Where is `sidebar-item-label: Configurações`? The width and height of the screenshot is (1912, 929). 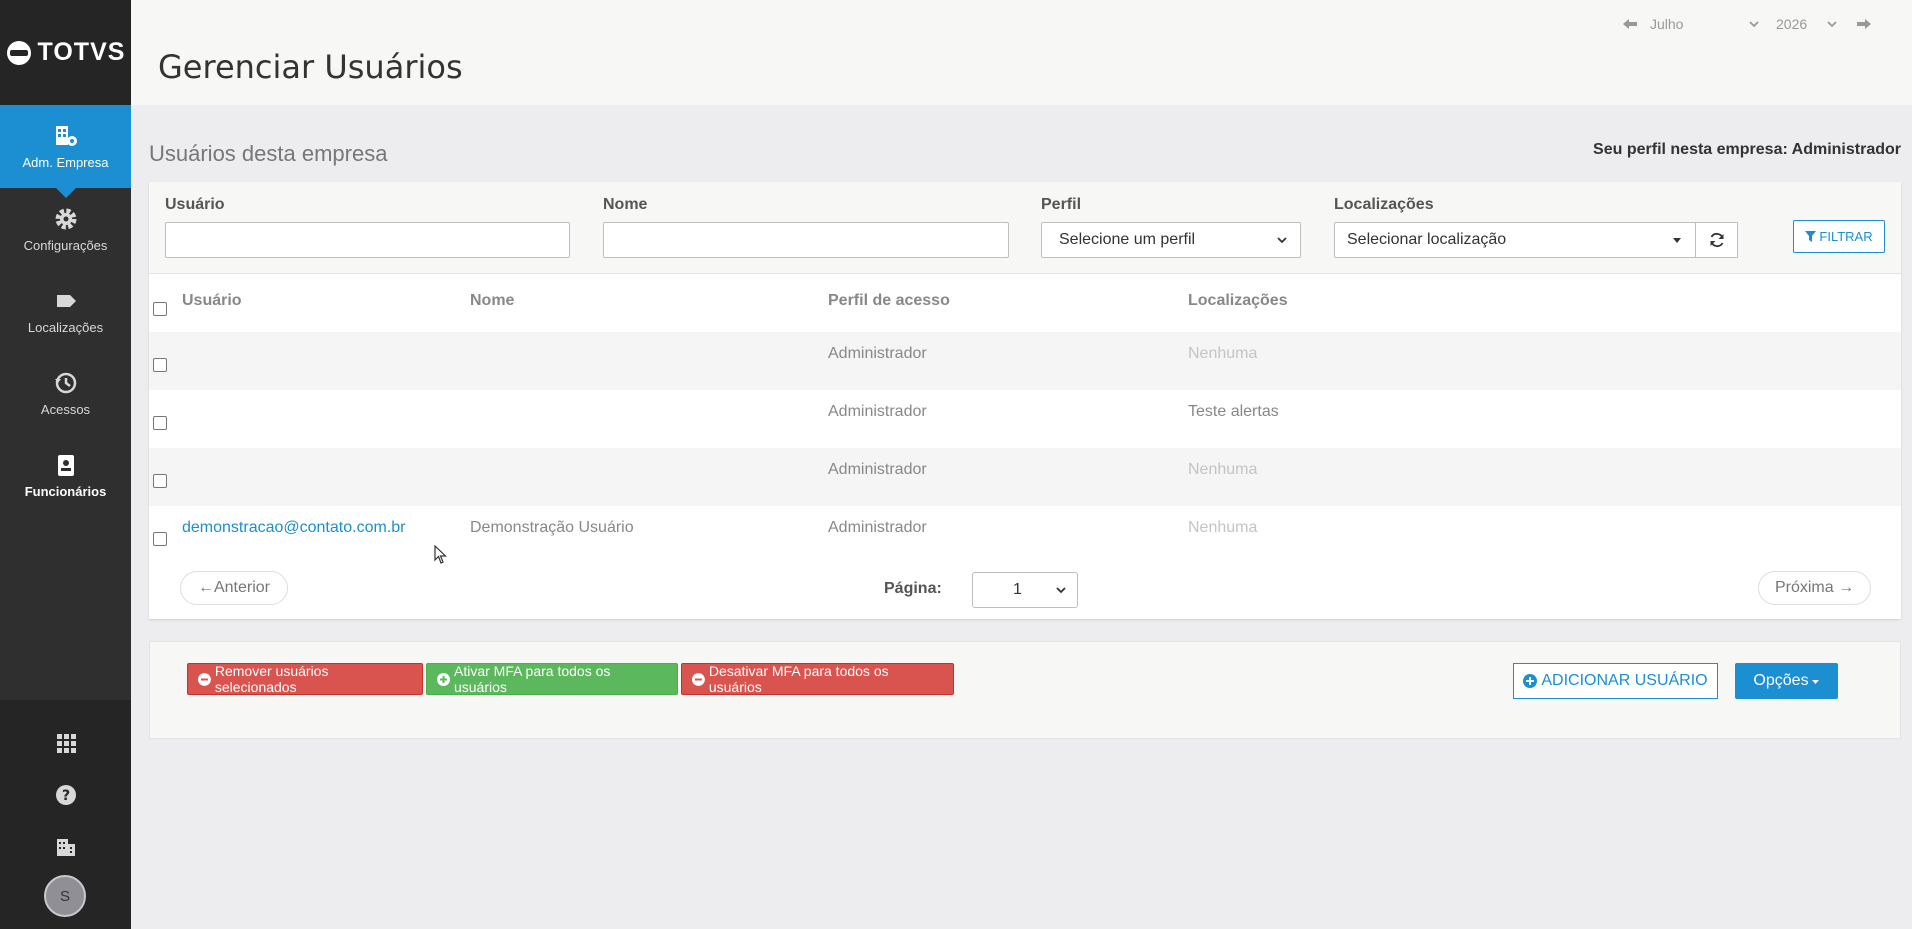 sidebar-item-label: Configurações is located at coordinates (65, 245).